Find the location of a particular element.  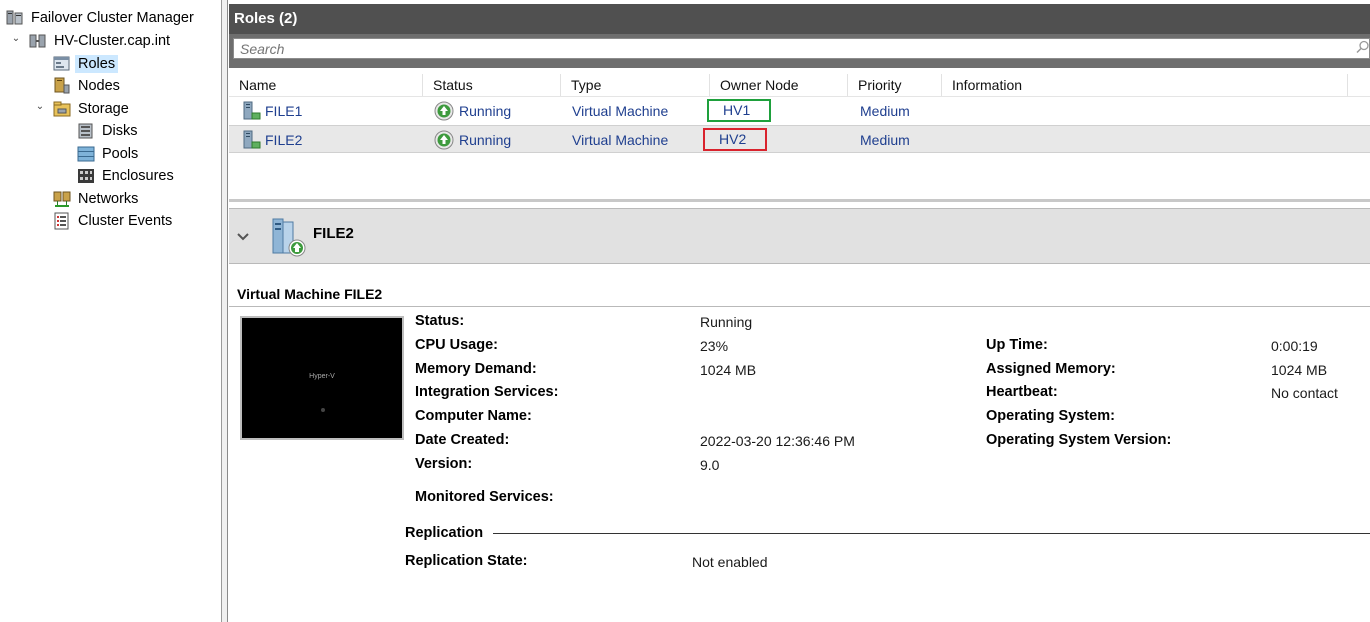

roles-title: Roles (2) is located at coordinates (799, 19).